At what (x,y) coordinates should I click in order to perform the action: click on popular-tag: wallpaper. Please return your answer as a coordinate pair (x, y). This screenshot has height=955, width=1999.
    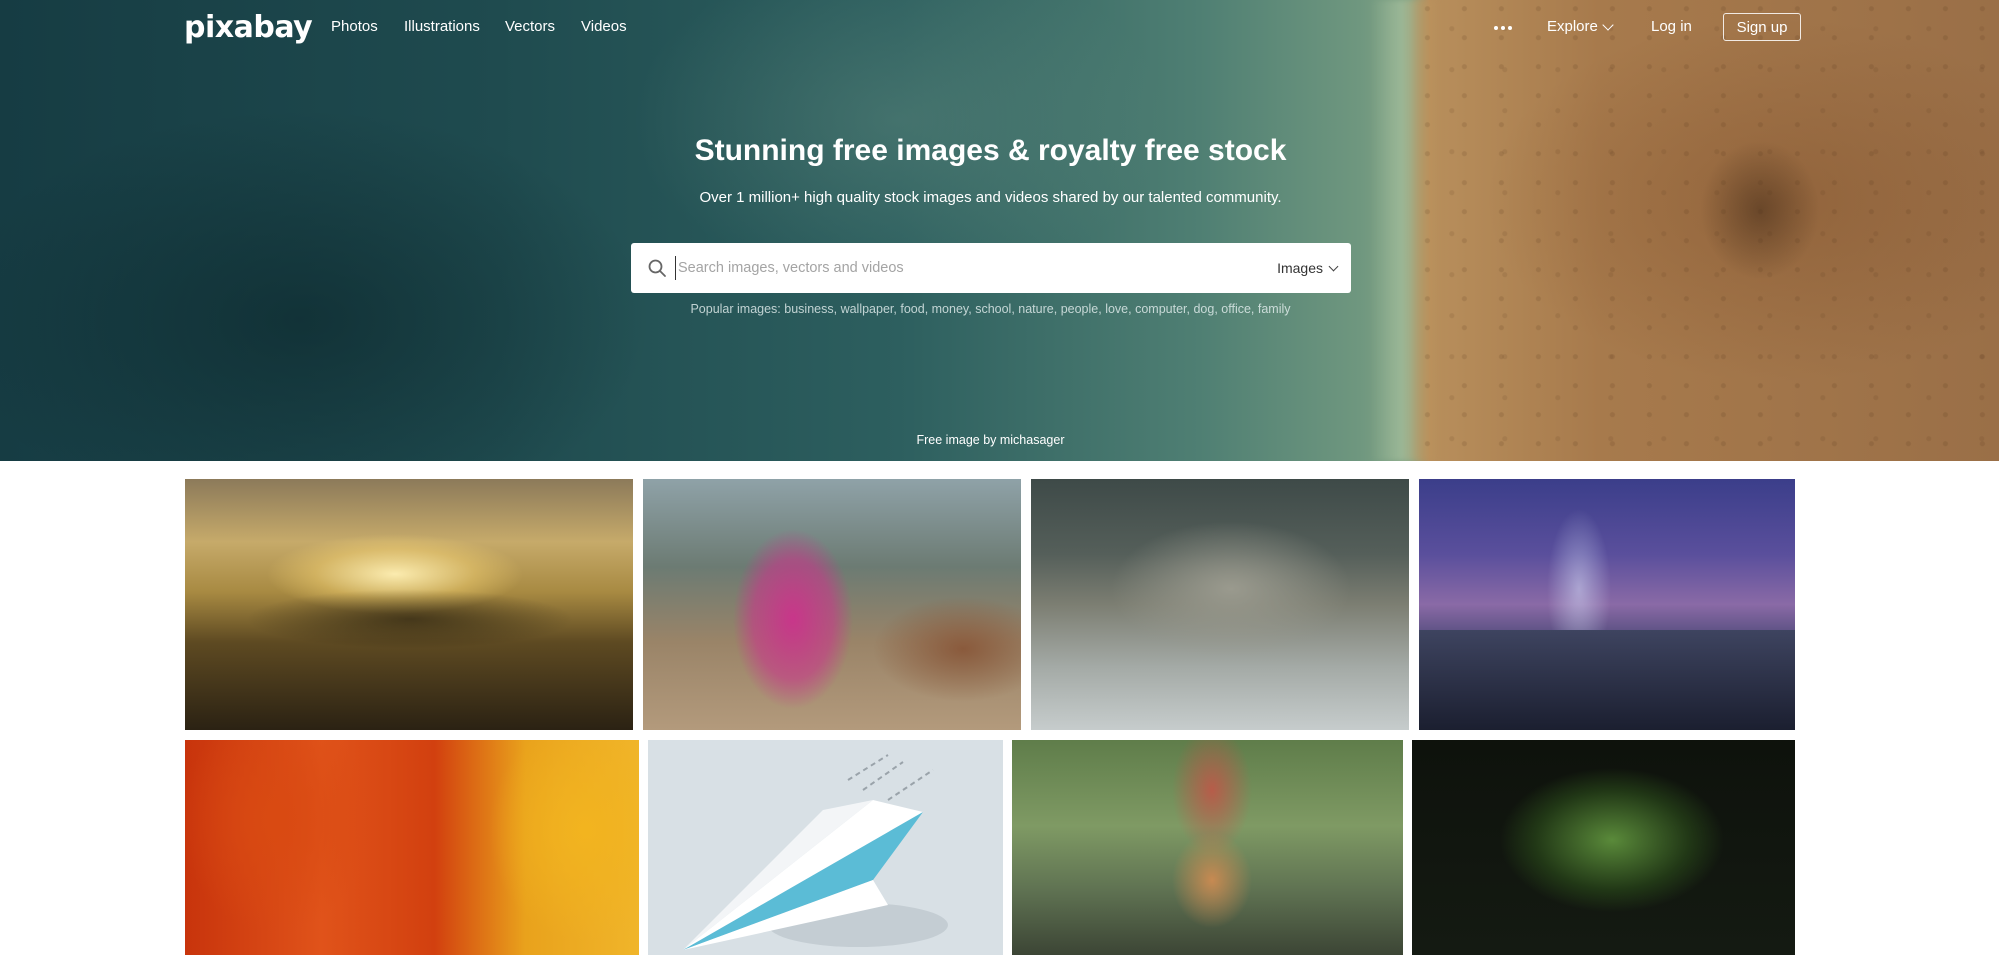
    Looking at the image, I should click on (867, 309).